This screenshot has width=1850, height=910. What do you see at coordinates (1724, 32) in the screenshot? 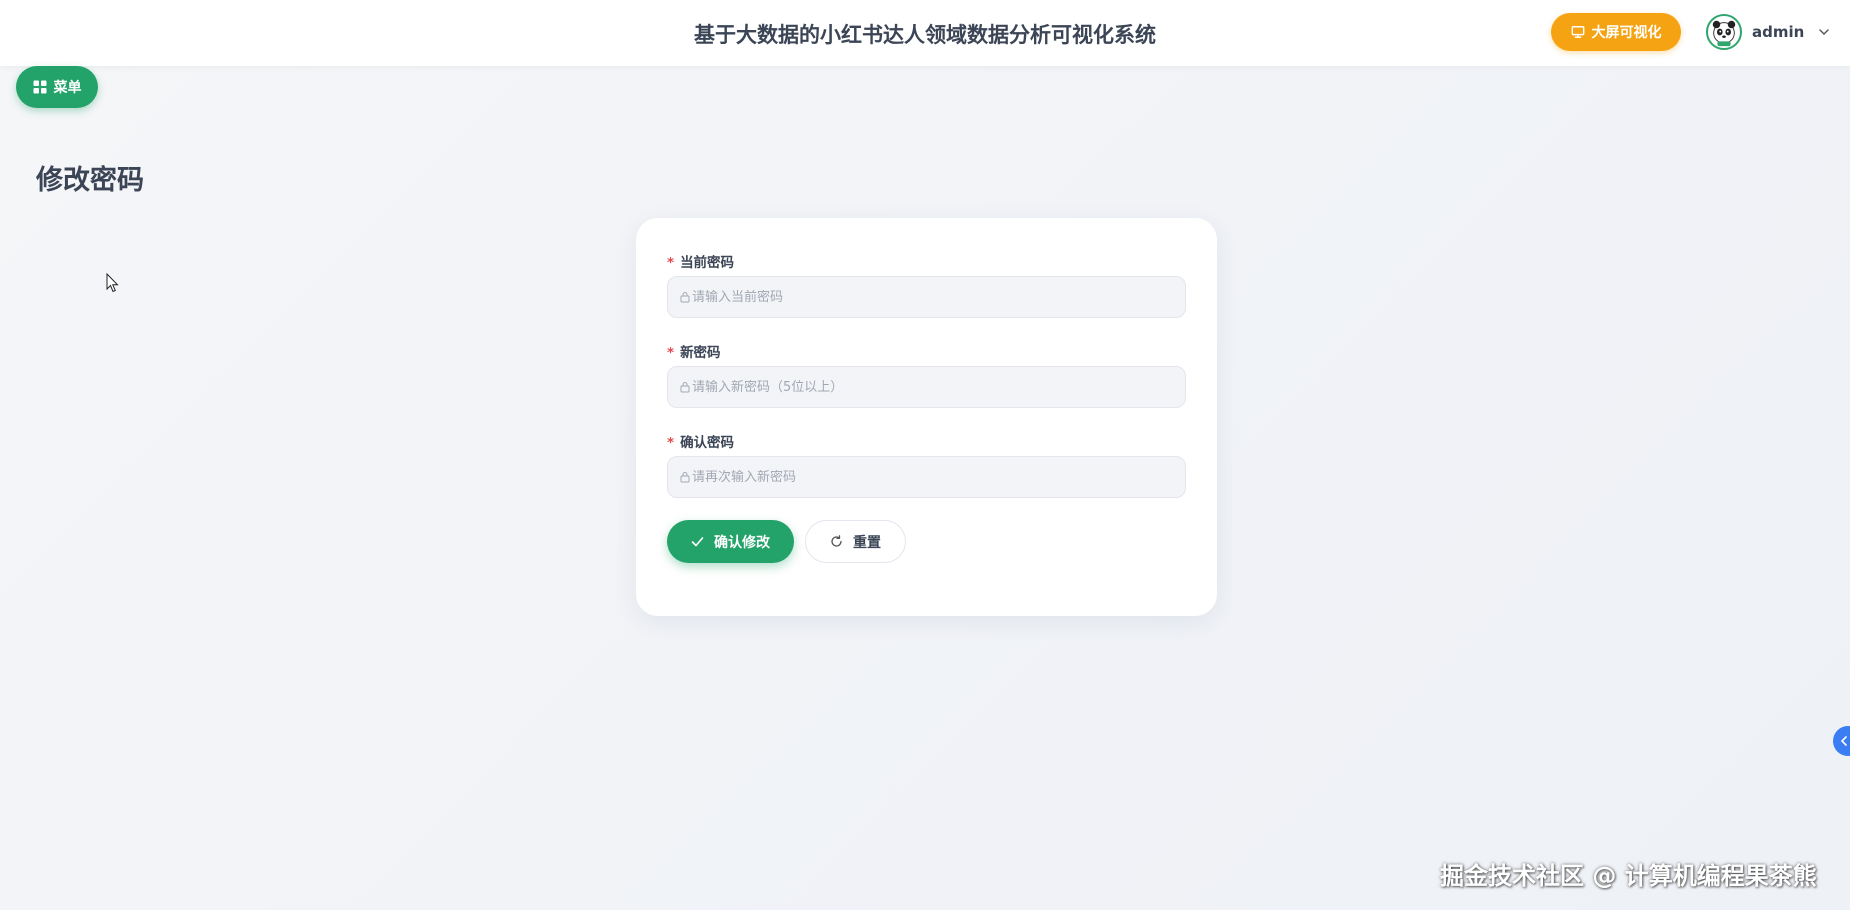
I see `panda-avatar` at bounding box center [1724, 32].